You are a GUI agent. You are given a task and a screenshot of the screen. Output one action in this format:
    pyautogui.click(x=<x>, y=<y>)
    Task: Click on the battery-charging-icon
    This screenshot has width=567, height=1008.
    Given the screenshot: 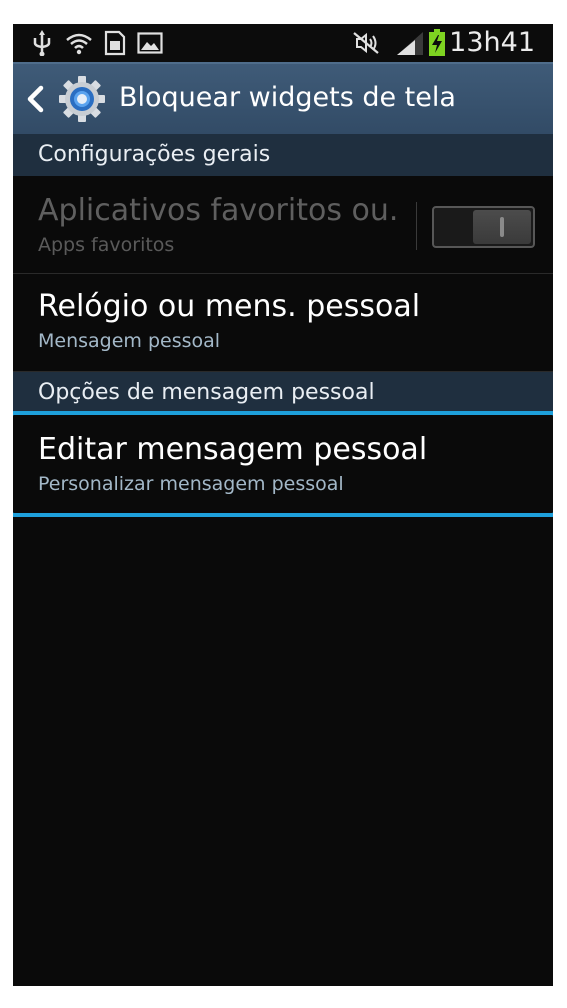 What is the action you would take?
    pyautogui.click(x=437, y=43)
    